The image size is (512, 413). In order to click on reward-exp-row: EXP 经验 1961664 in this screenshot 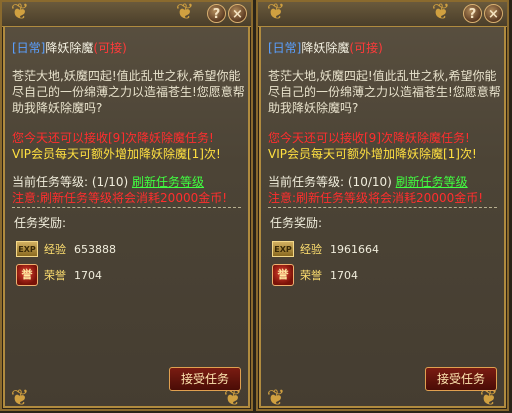, I will do `click(325, 249)`.